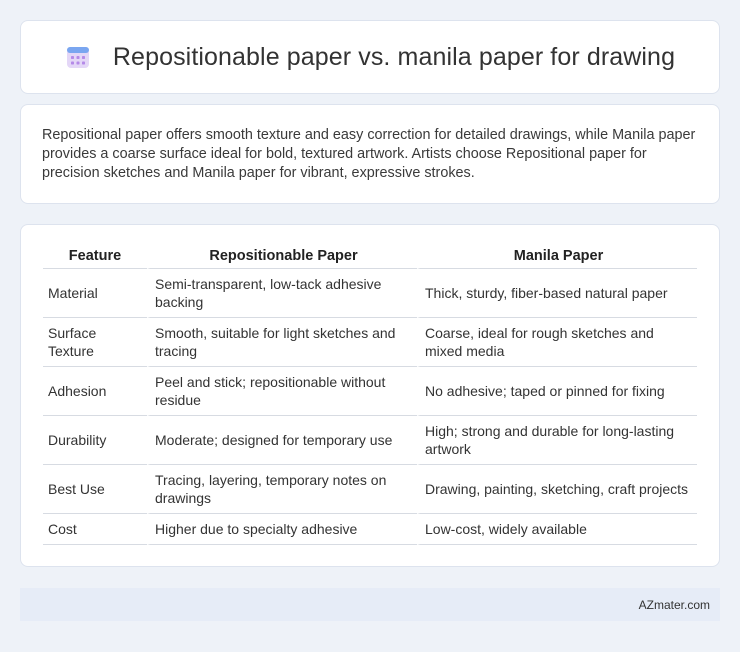 This screenshot has height=652, width=740. I want to click on repositionable-cell: Moderate; designed for temporary use, so click(282, 440).